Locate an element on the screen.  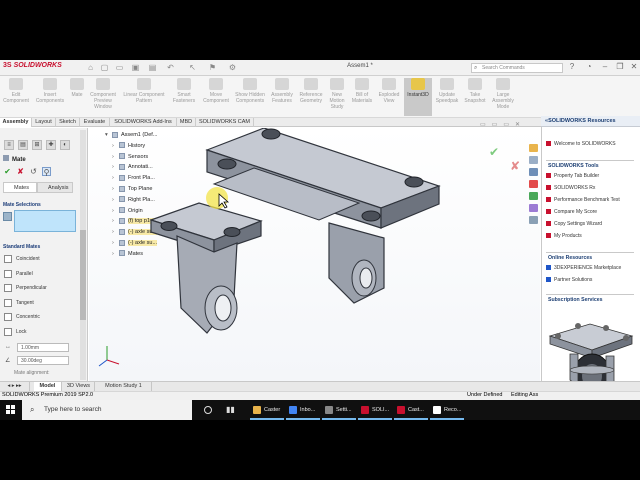
tool-reference-geometry: Reference Geometry is located at coordinates (311, 97).